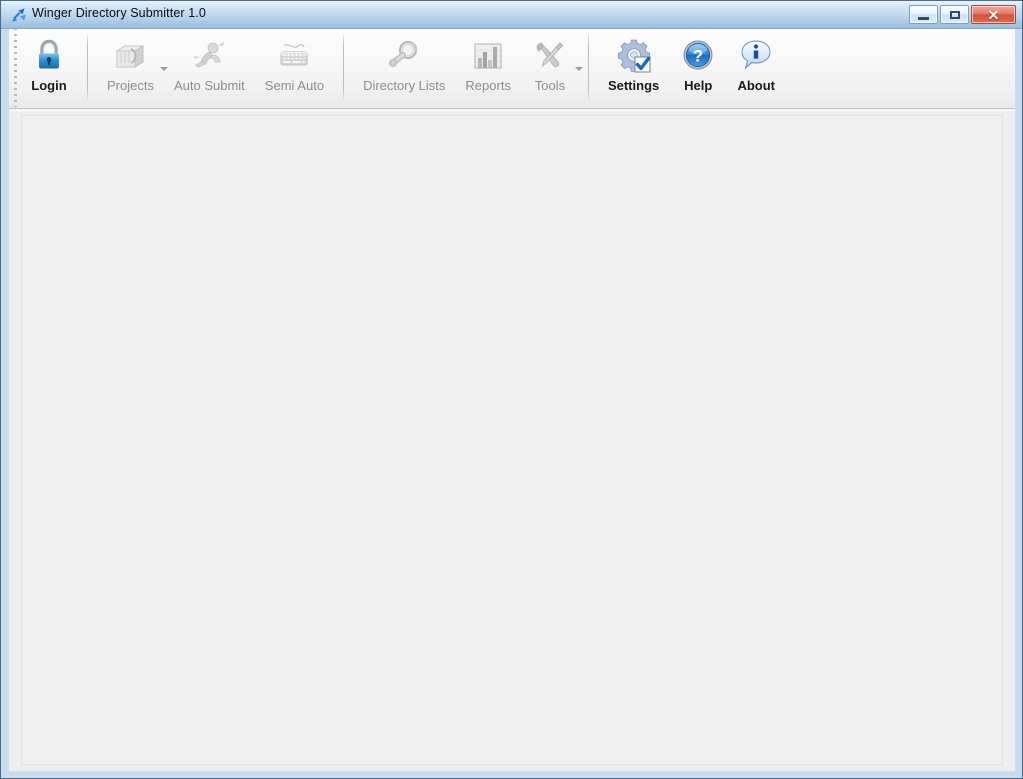 The width and height of the screenshot is (1023, 779). I want to click on toolbar-button-login: Login, so click(49, 65).